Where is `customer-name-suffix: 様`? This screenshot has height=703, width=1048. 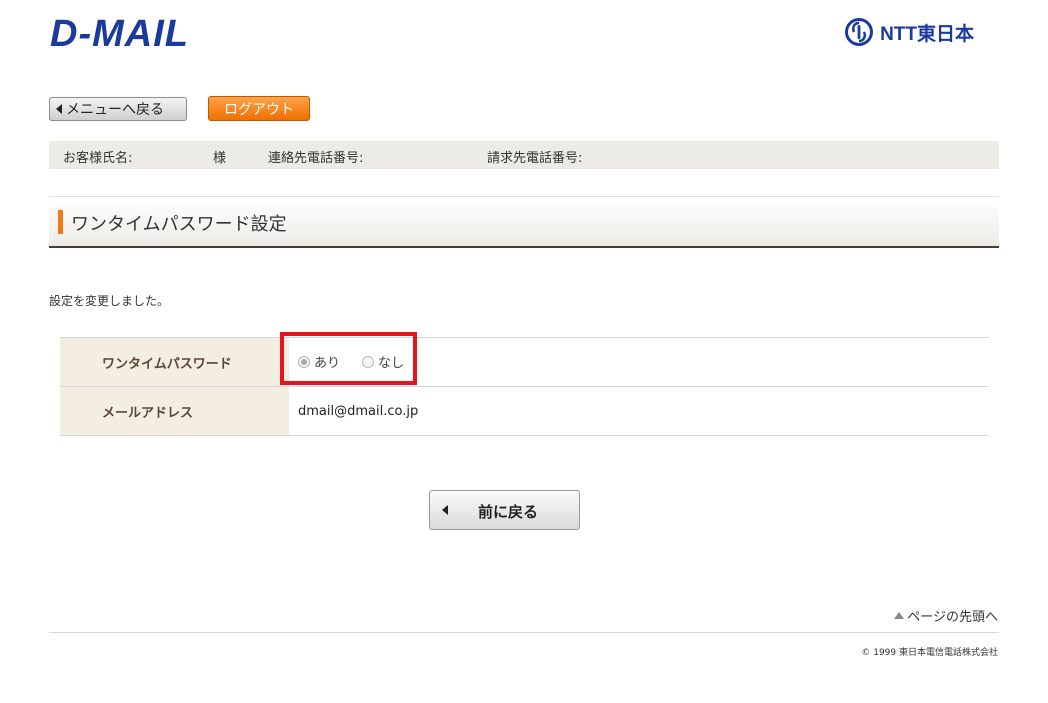 customer-name-suffix: 様 is located at coordinates (220, 158).